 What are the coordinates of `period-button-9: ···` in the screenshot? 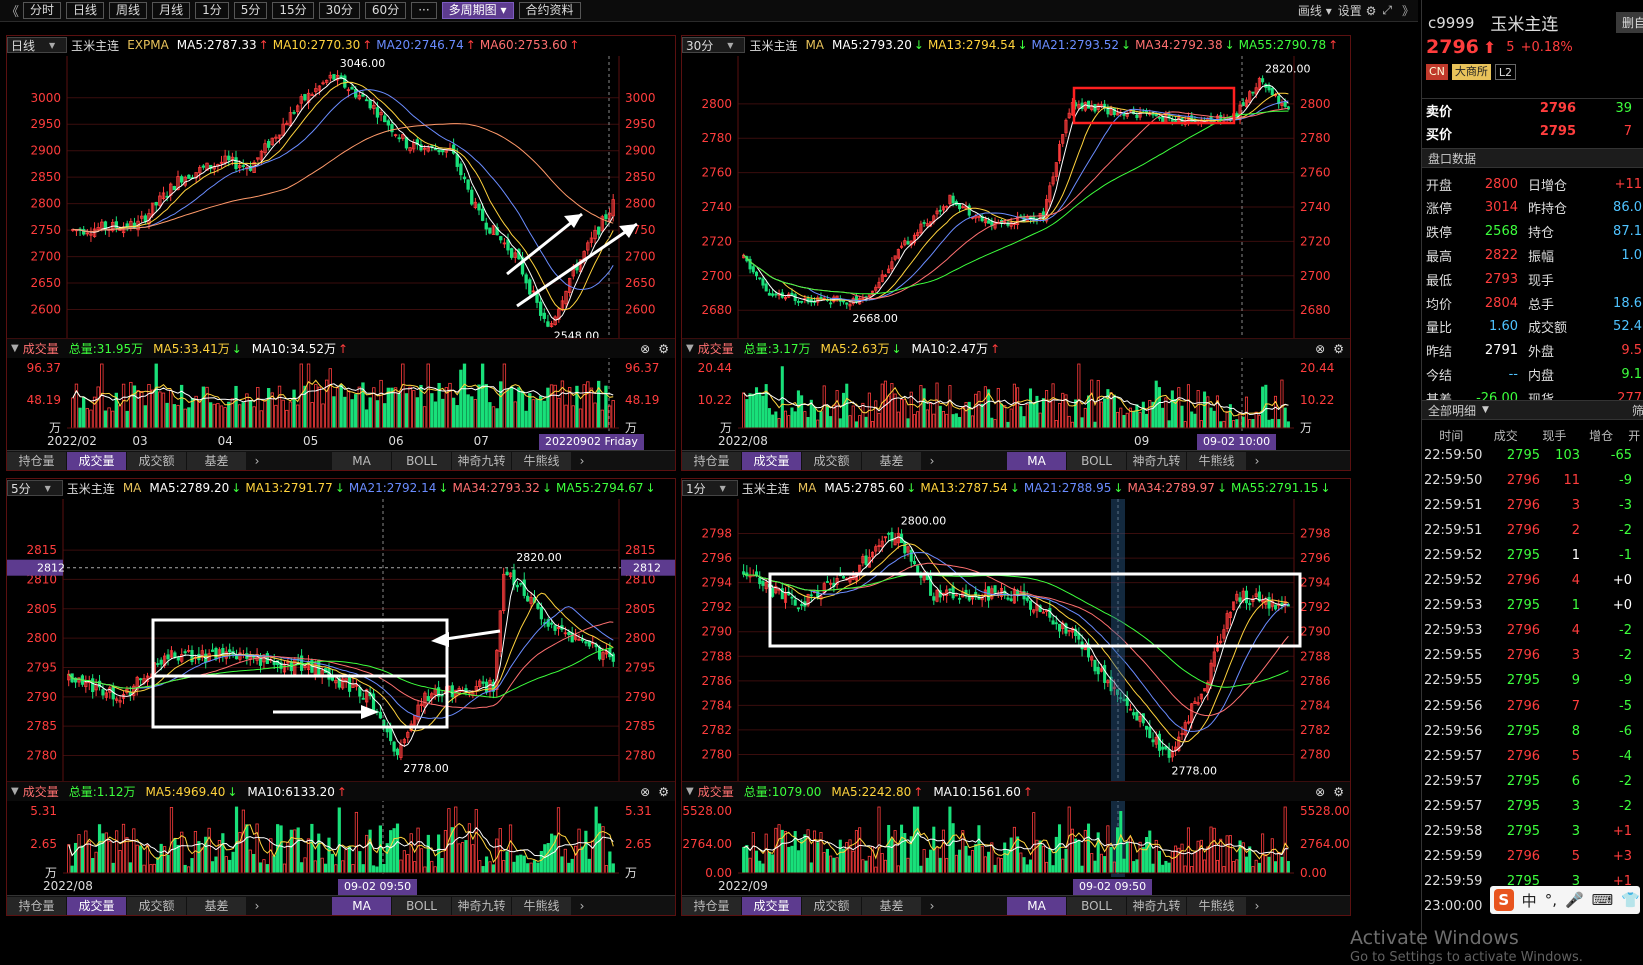 It's located at (424, 10).